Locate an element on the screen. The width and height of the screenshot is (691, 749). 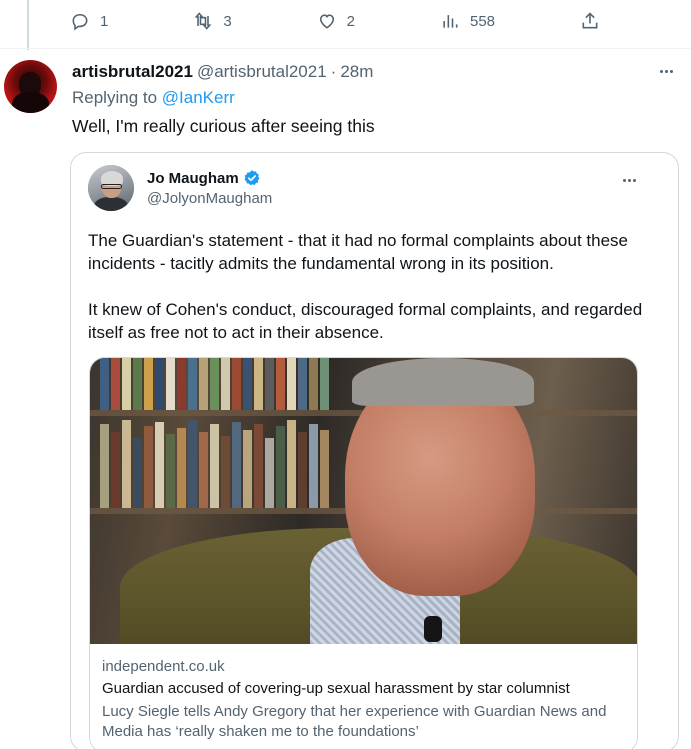
lapel-microphone-shape is located at coordinates (433, 629).